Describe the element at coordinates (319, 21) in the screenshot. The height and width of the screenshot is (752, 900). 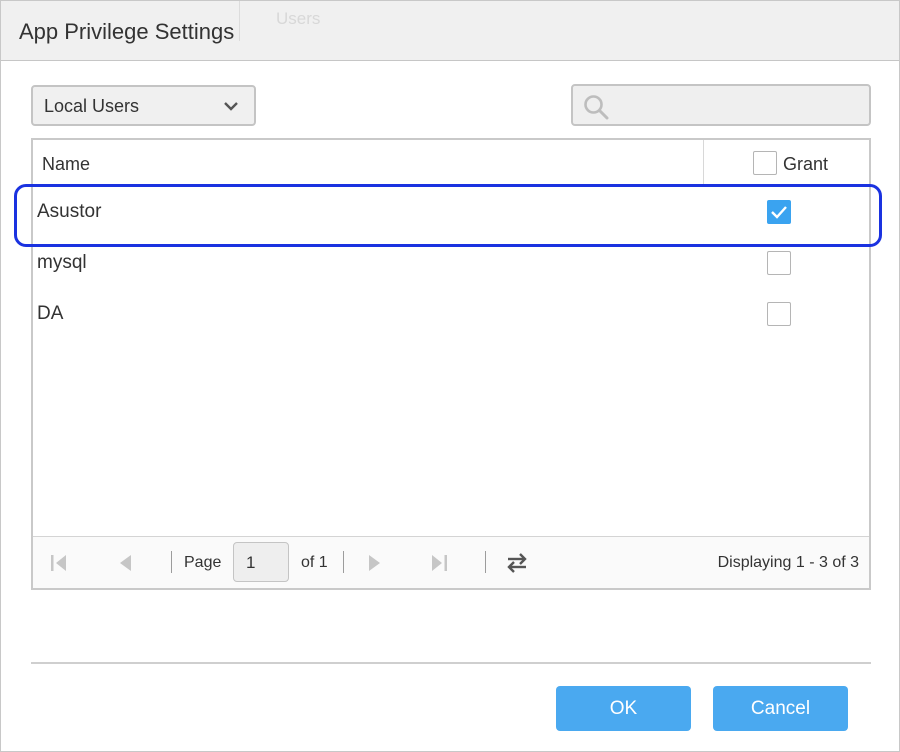
I see `background-tab-users: Users` at that location.